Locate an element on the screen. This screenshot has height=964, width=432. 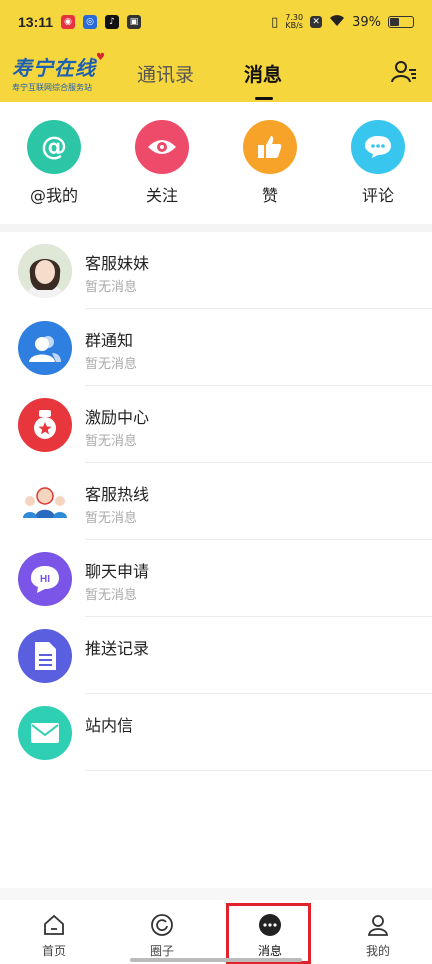
chat-hi-icon: HI is located at coordinates (45, 579).